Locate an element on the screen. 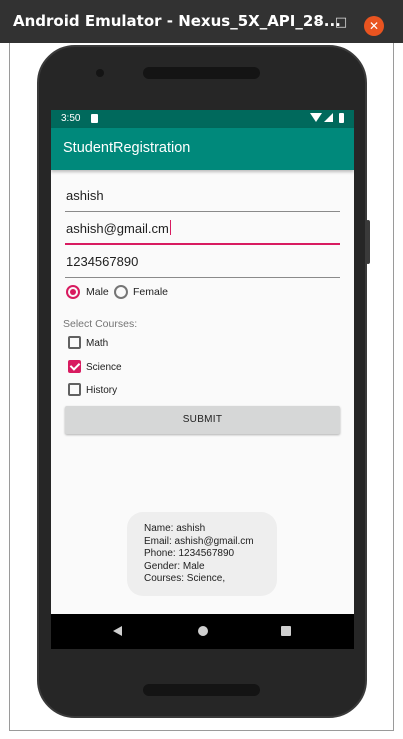 The height and width of the screenshot is (739, 403). battery-icon is located at coordinates (341, 118).